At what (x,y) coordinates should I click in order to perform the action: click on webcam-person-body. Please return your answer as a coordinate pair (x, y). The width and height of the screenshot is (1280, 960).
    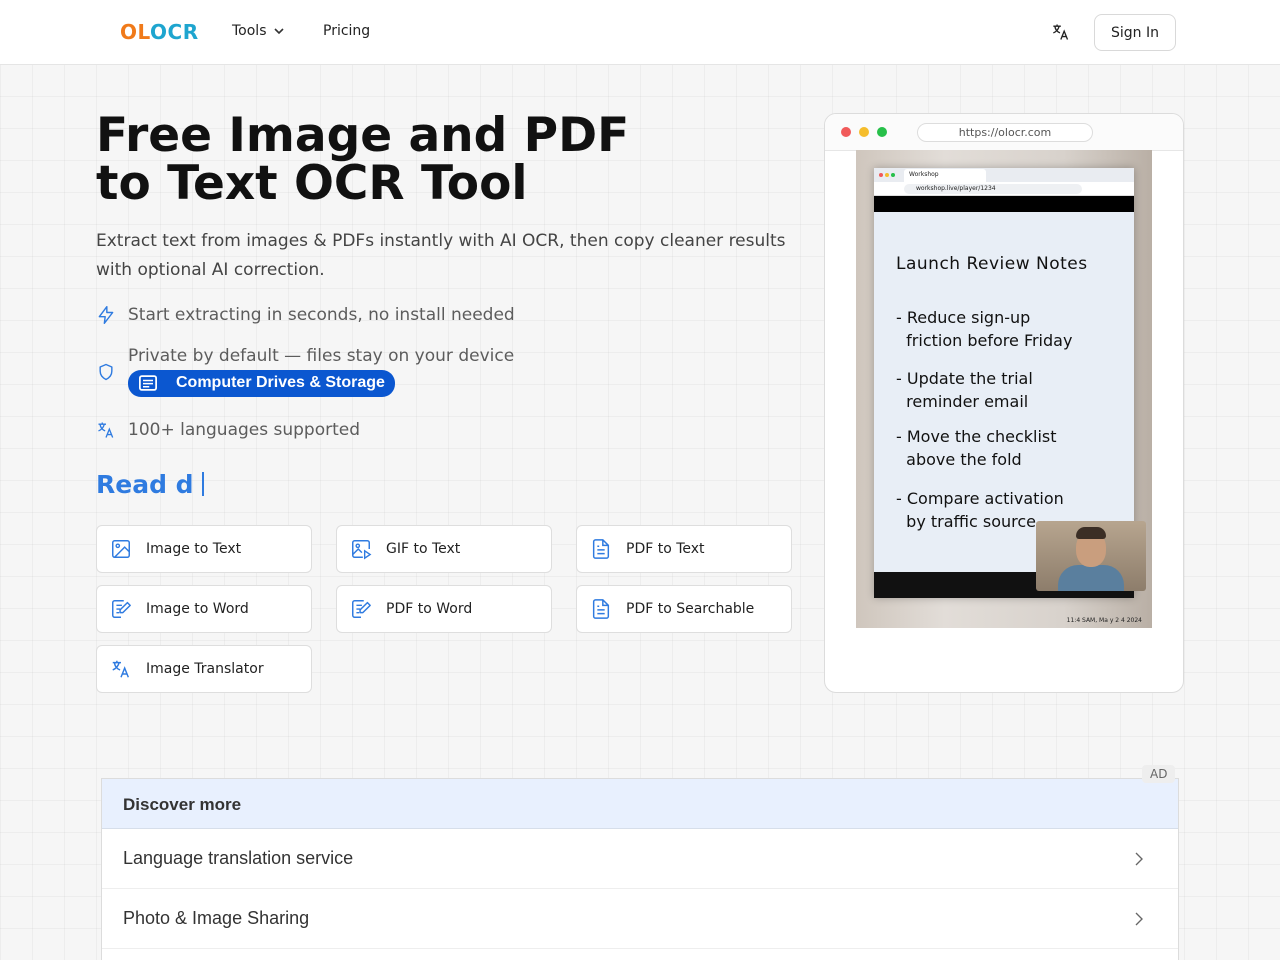
    Looking at the image, I should click on (1091, 578).